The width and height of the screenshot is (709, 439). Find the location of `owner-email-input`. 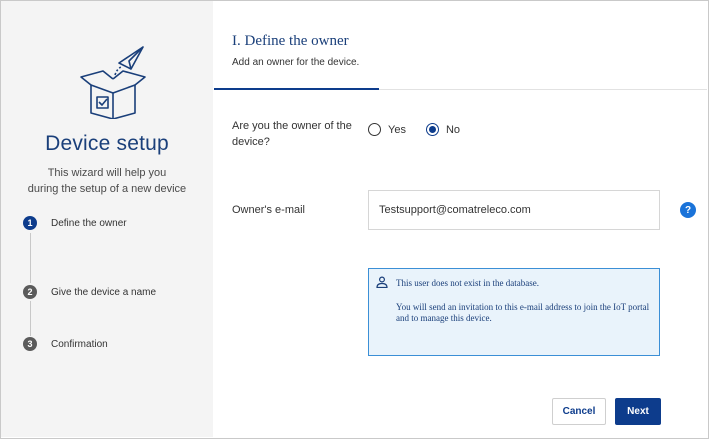

owner-email-input is located at coordinates (514, 210).